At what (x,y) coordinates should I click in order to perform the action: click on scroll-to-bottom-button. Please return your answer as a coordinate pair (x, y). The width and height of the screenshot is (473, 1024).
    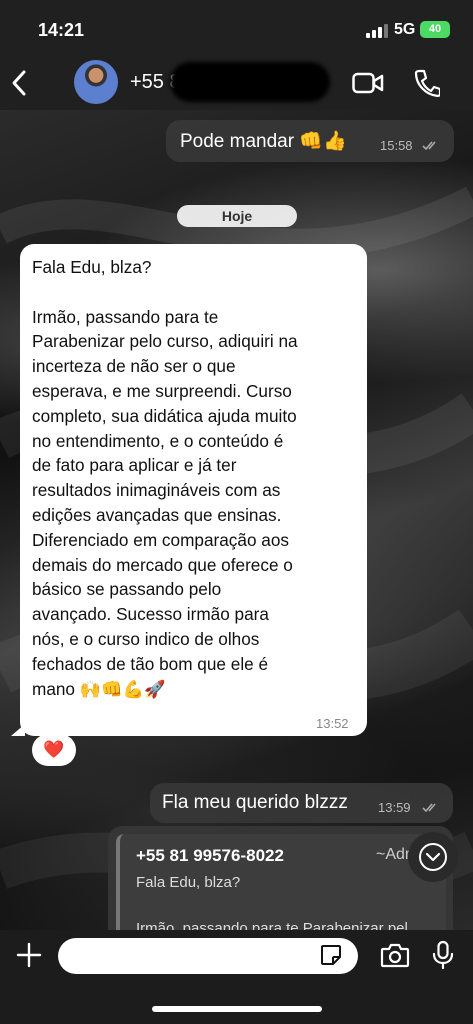
    Looking at the image, I should click on (433, 857).